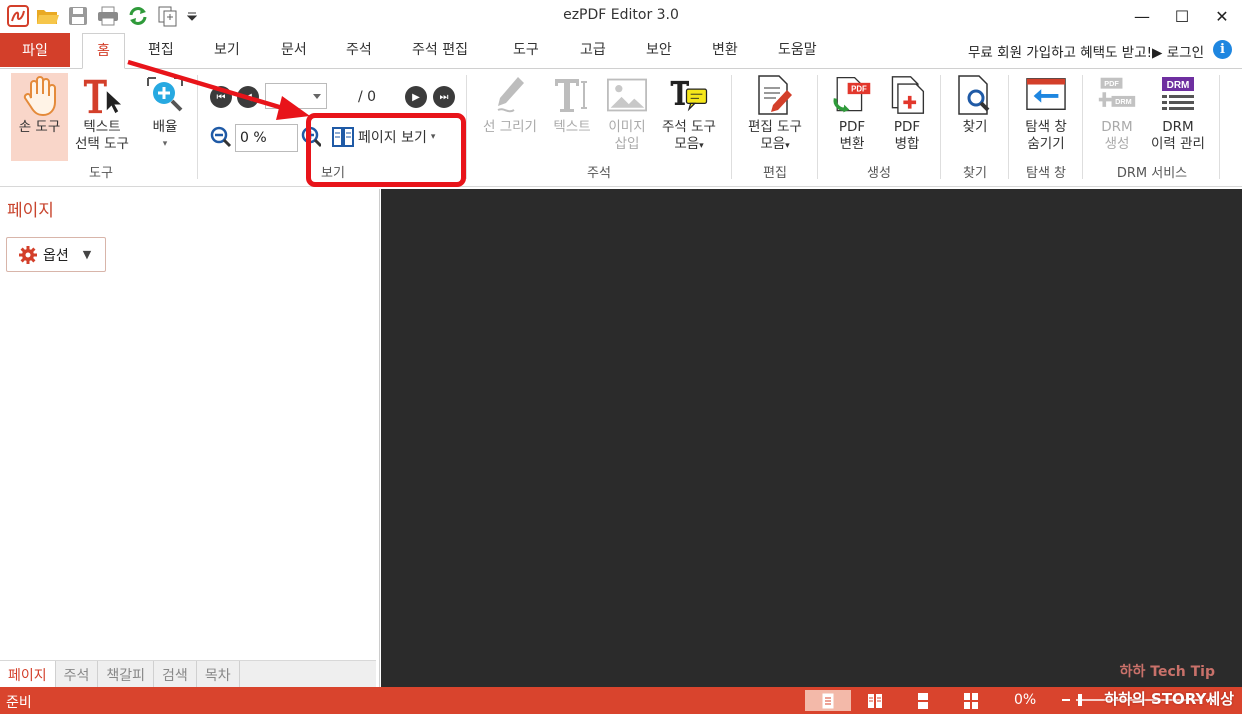 The height and width of the screenshot is (714, 1242). I want to click on watermark-story: 하하의 STORY세상, so click(1169, 699).